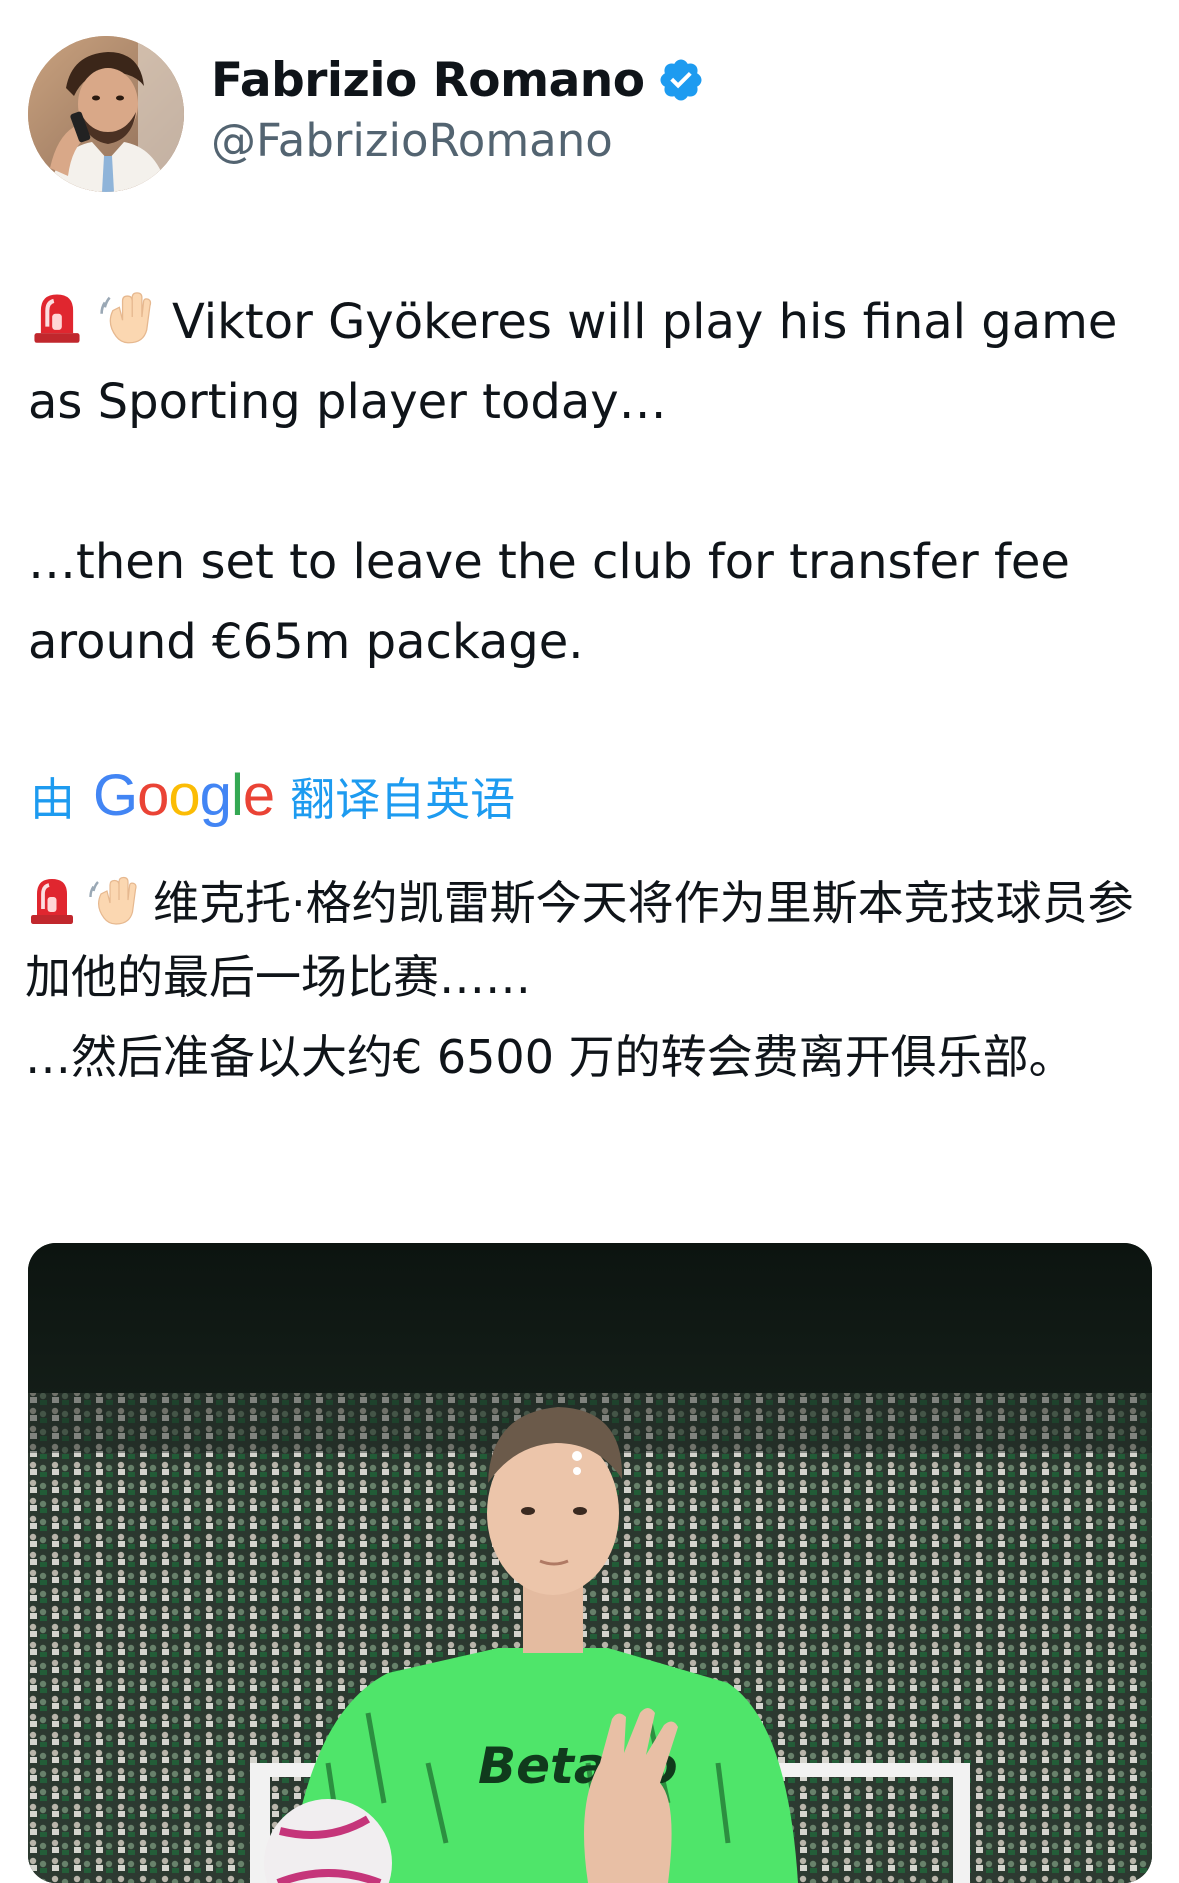 The height and width of the screenshot is (1883, 1179). Describe the element at coordinates (53, 799) in the screenshot. I see `translate-prefix: 由` at that location.